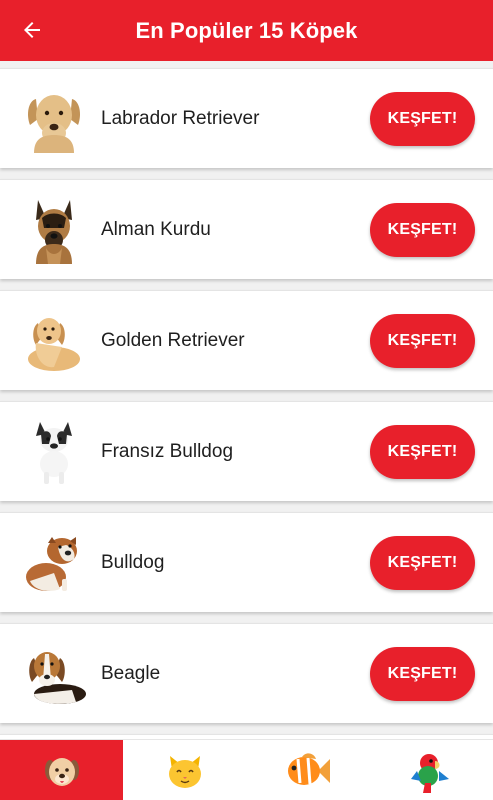  Describe the element at coordinates (54, 674) in the screenshot. I see `beagle-image` at that location.